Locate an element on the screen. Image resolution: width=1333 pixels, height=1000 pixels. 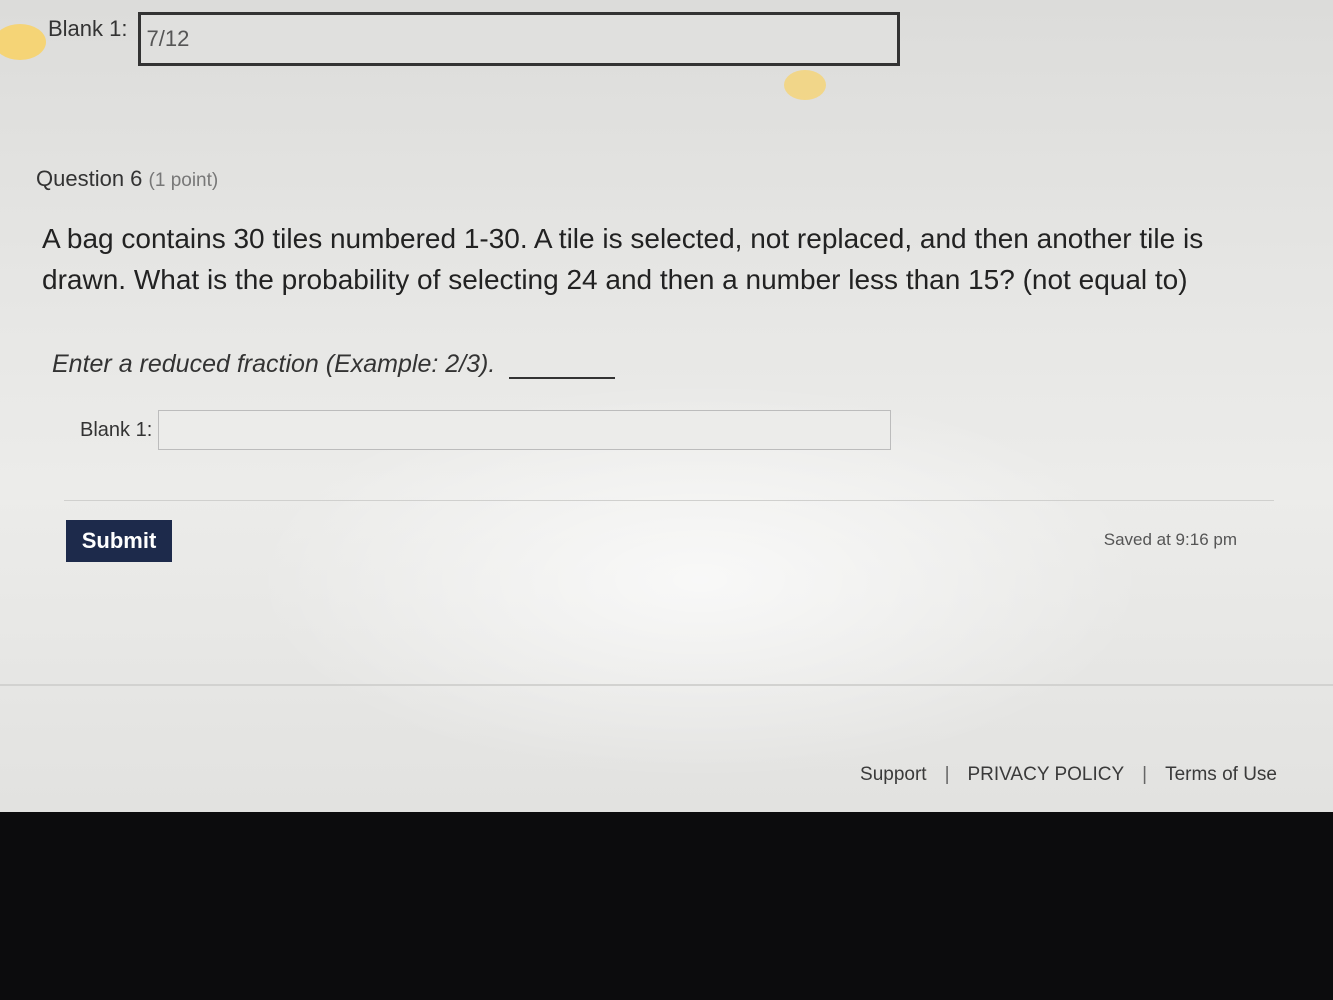
question-instruction-row: Enter a reduced fraction (Example: 2/3). is located at coordinates (334, 364).